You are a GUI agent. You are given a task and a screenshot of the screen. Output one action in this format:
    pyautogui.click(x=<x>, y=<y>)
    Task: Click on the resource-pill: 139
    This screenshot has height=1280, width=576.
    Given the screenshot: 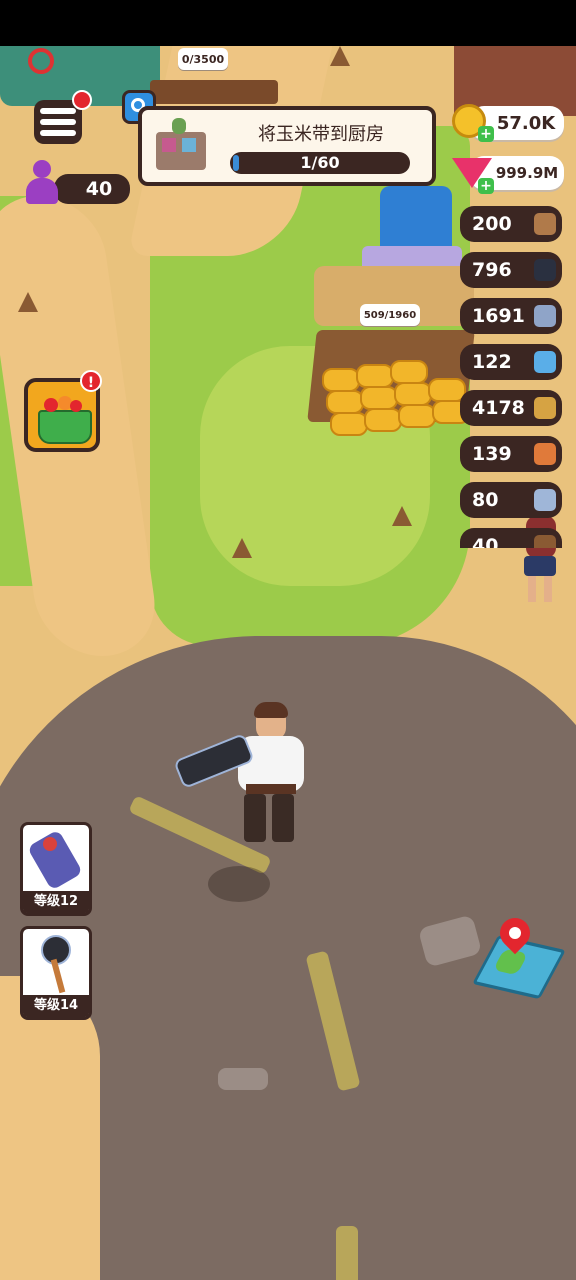 What is the action you would take?
    pyautogui.click(x=511, y=454)
    